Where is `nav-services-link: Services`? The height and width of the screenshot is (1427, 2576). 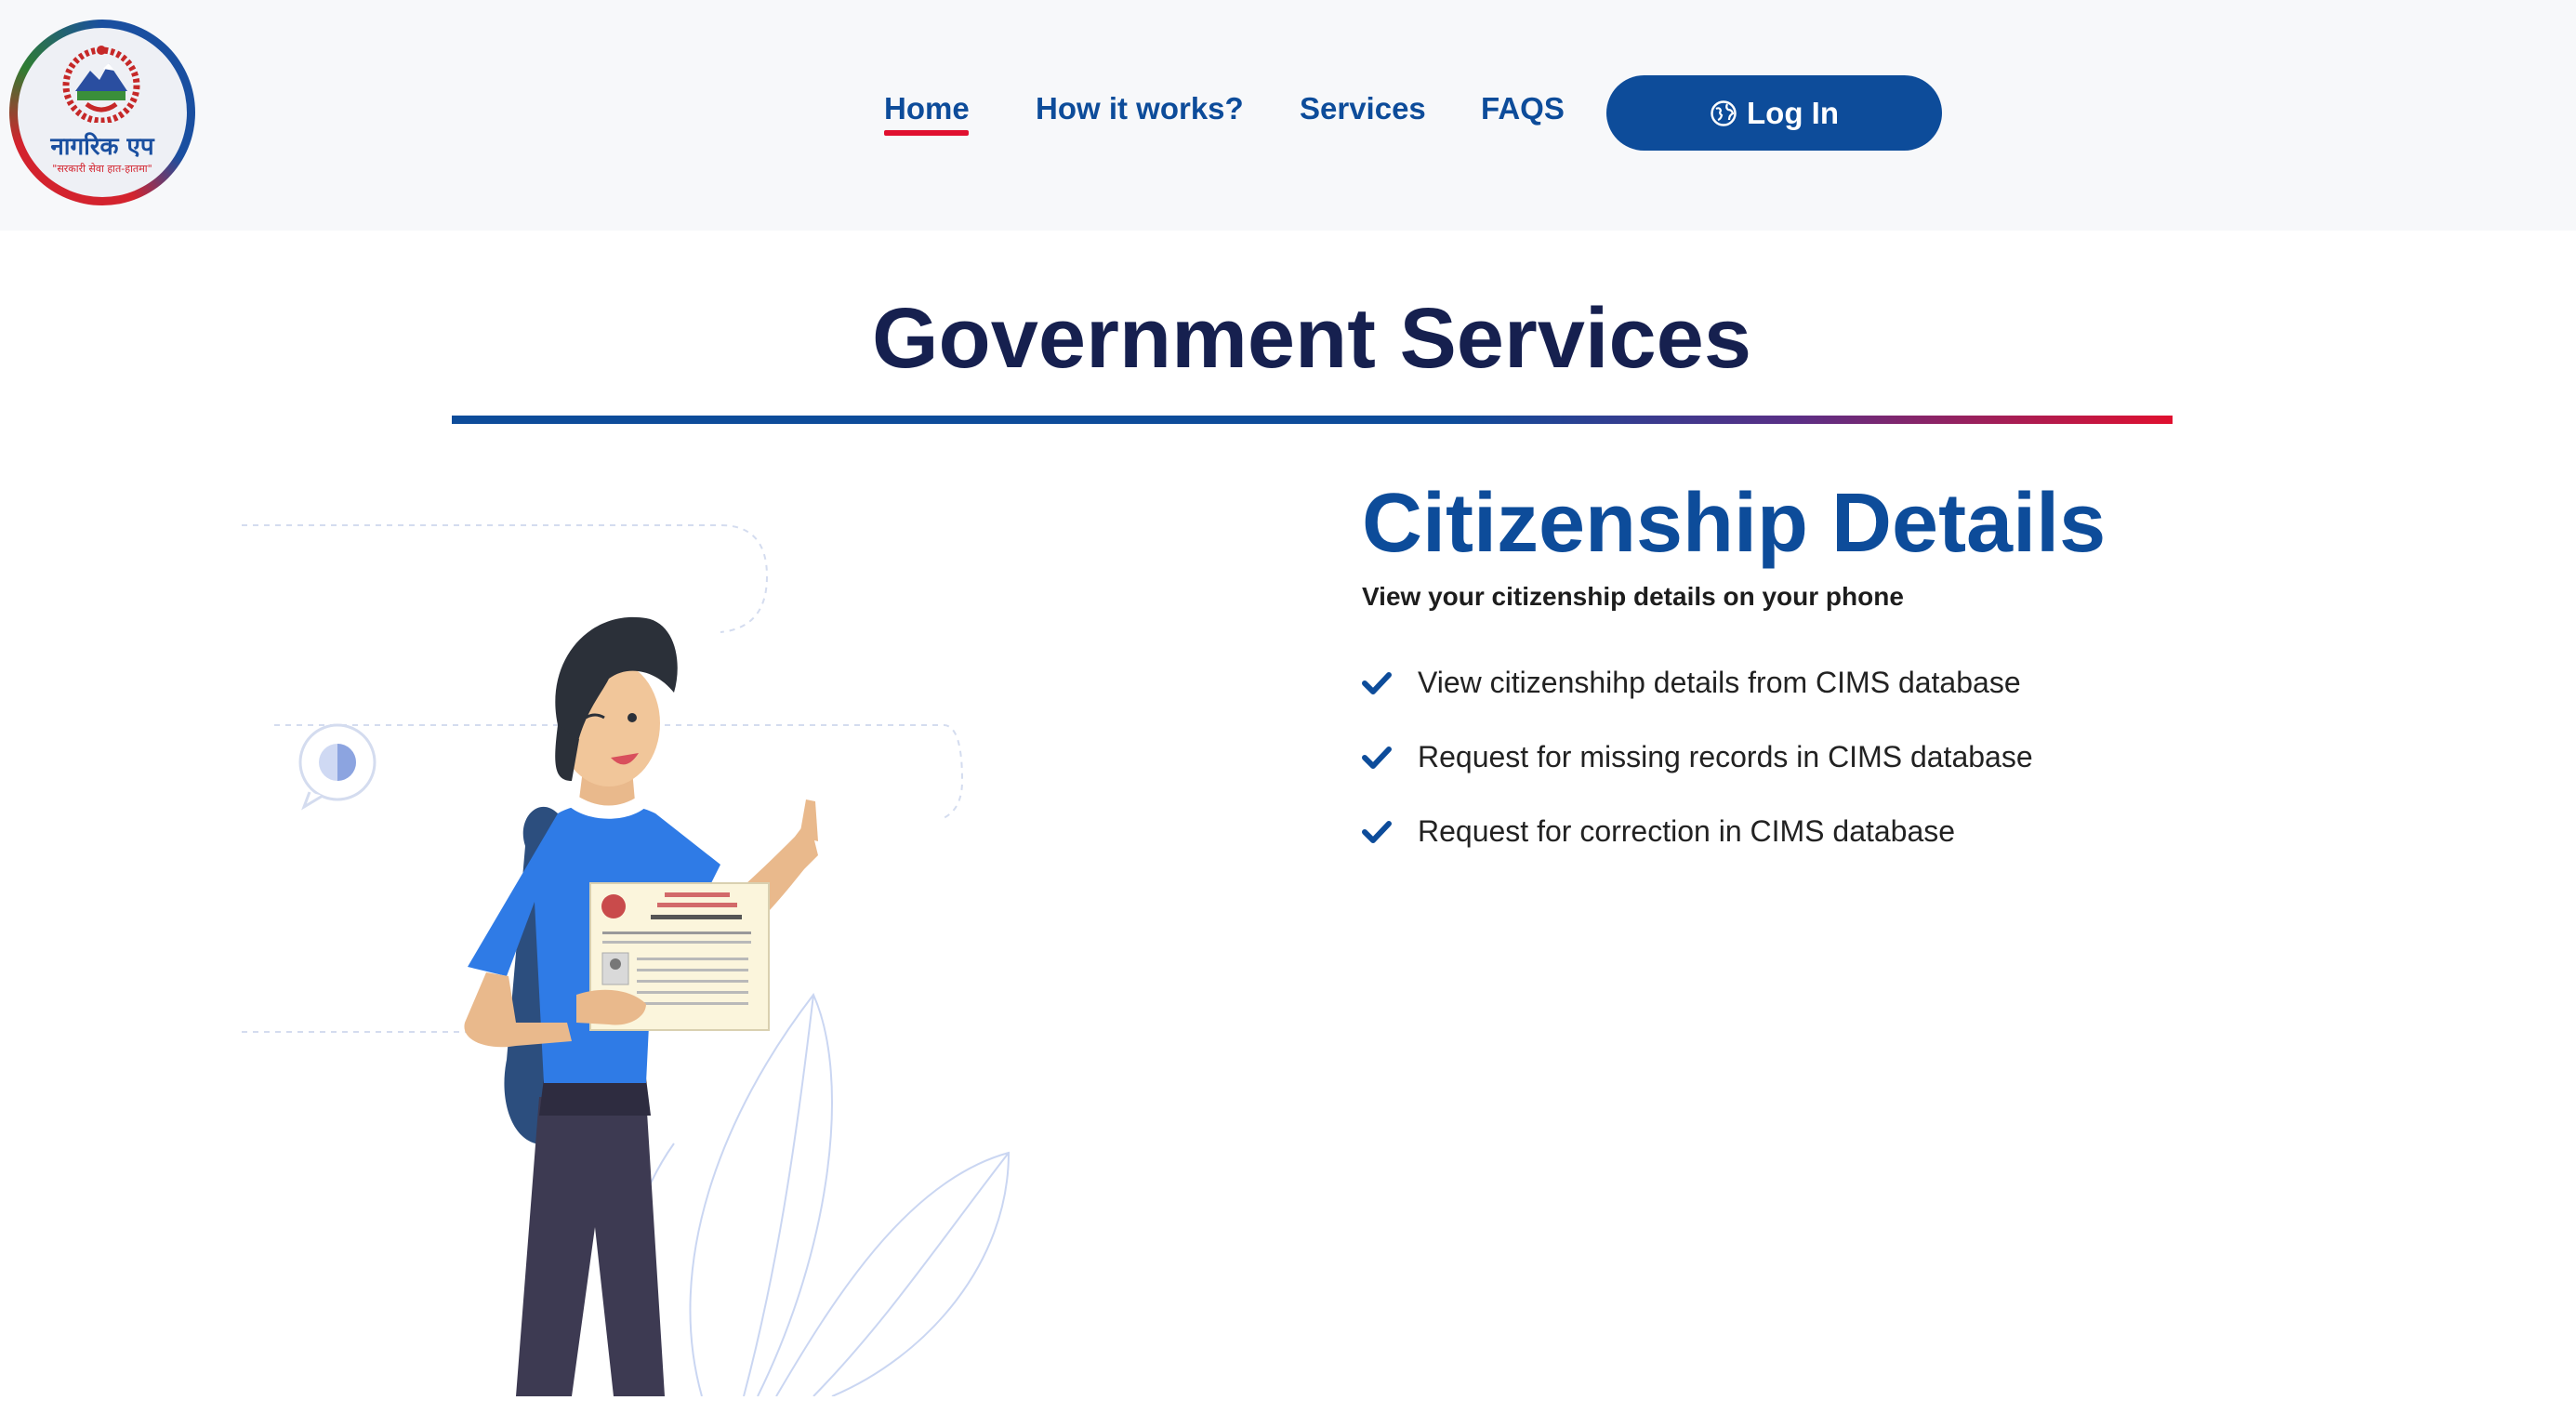
nav-services-link: Services is located at coordinates (1363, 108).